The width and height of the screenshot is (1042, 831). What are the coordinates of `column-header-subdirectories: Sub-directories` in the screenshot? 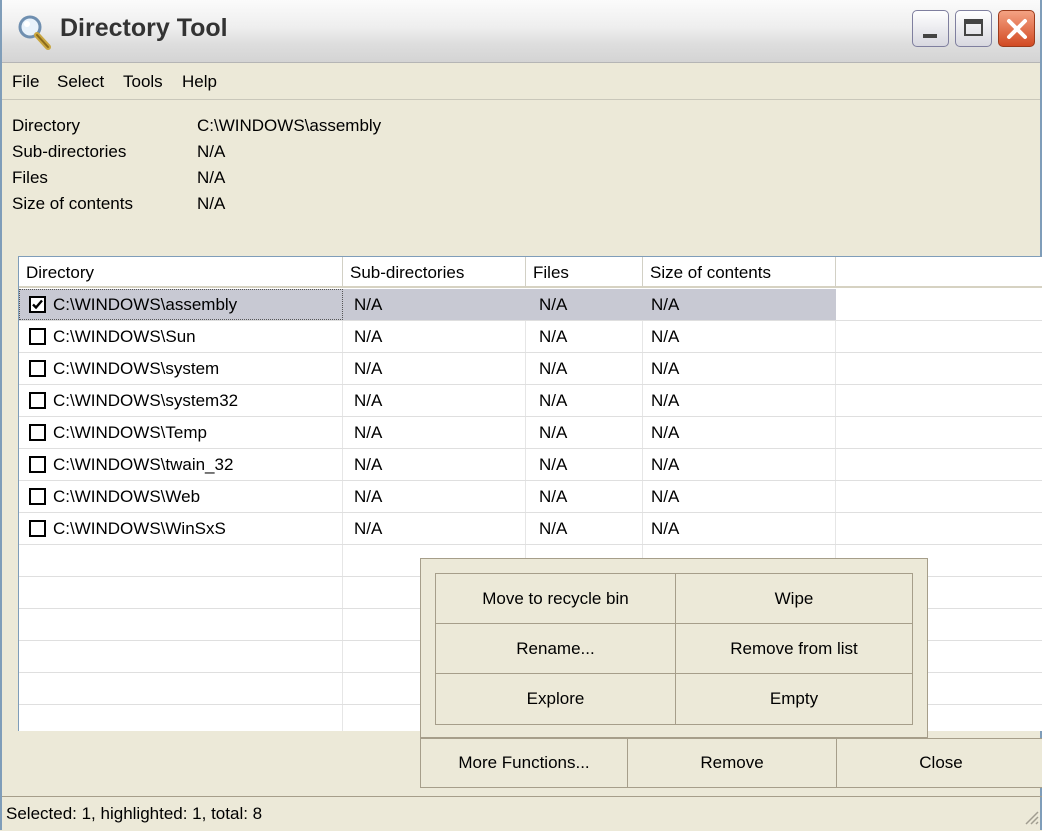 It's located at (434, 272).